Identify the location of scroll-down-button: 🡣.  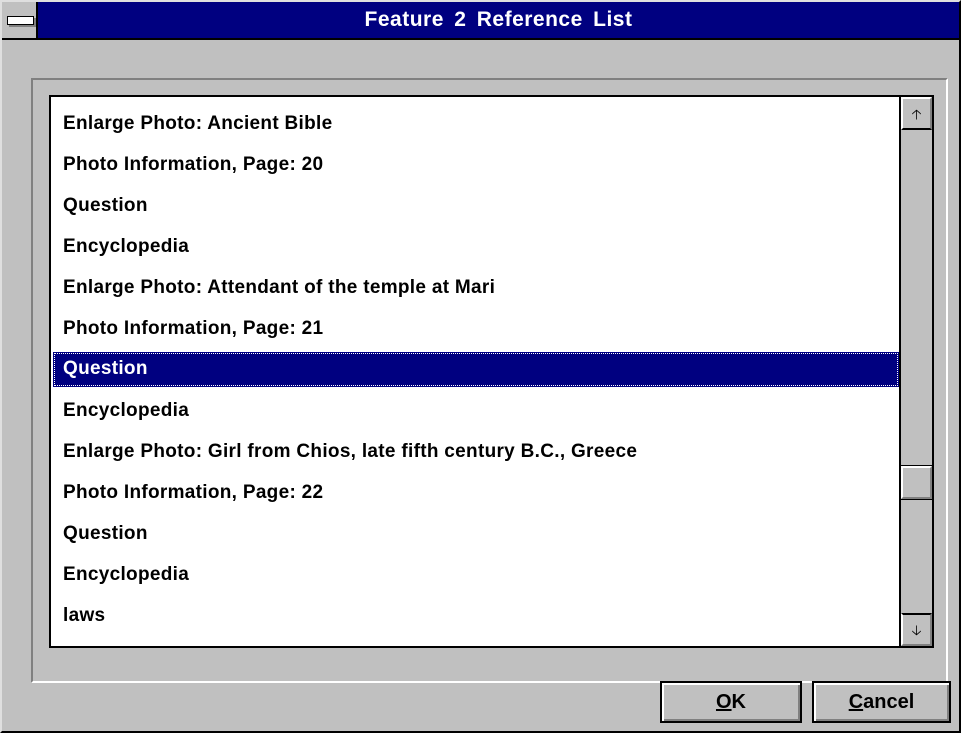
(916, 629).